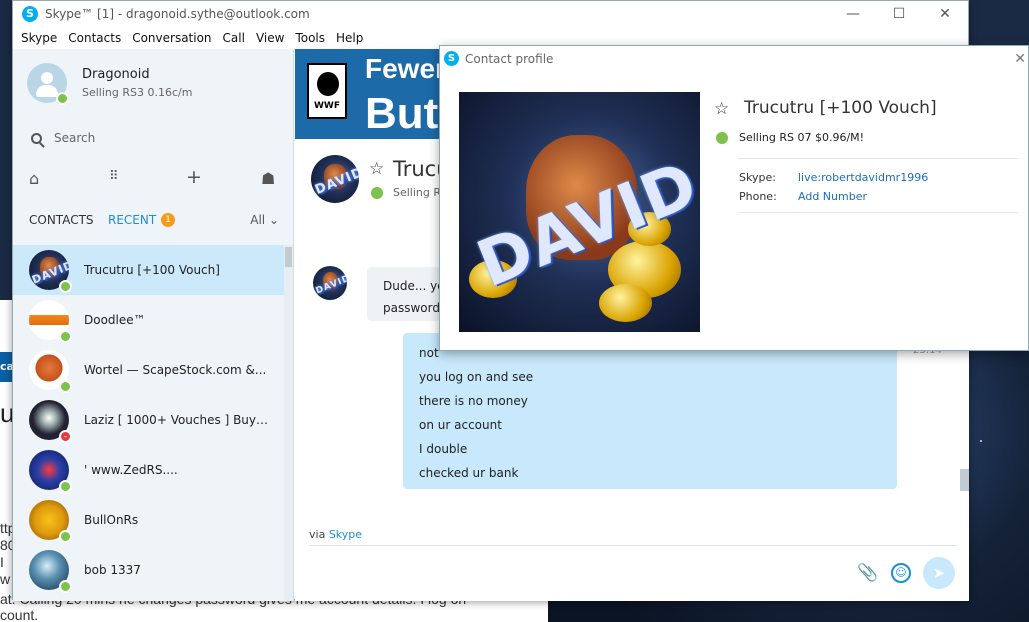 The height and width of the screenshot is (622, 1029). What do you see at coordinates (153, 179) in the screenshot?
I see `sidebar-toolbar: ⌂ ⠿ + ☗` at bounding box center [153, 179].